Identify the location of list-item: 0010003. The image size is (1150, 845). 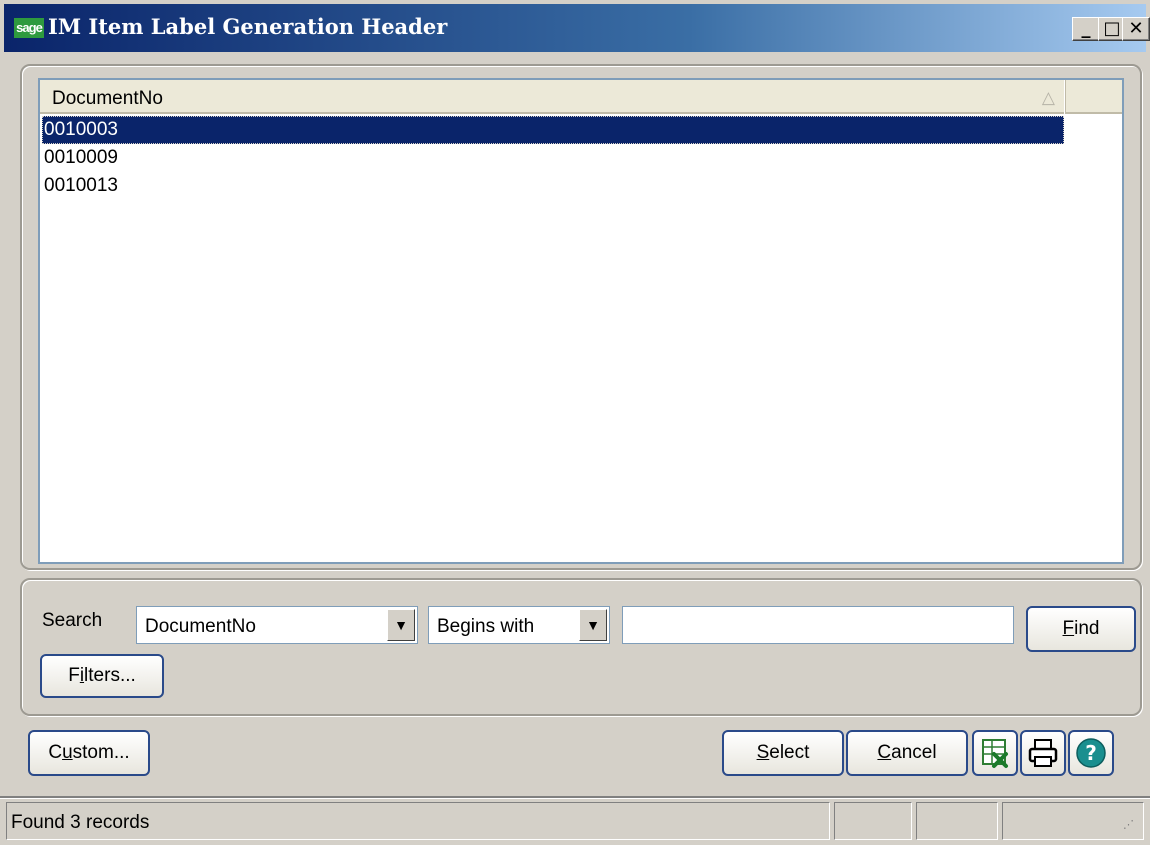
(553, 130).